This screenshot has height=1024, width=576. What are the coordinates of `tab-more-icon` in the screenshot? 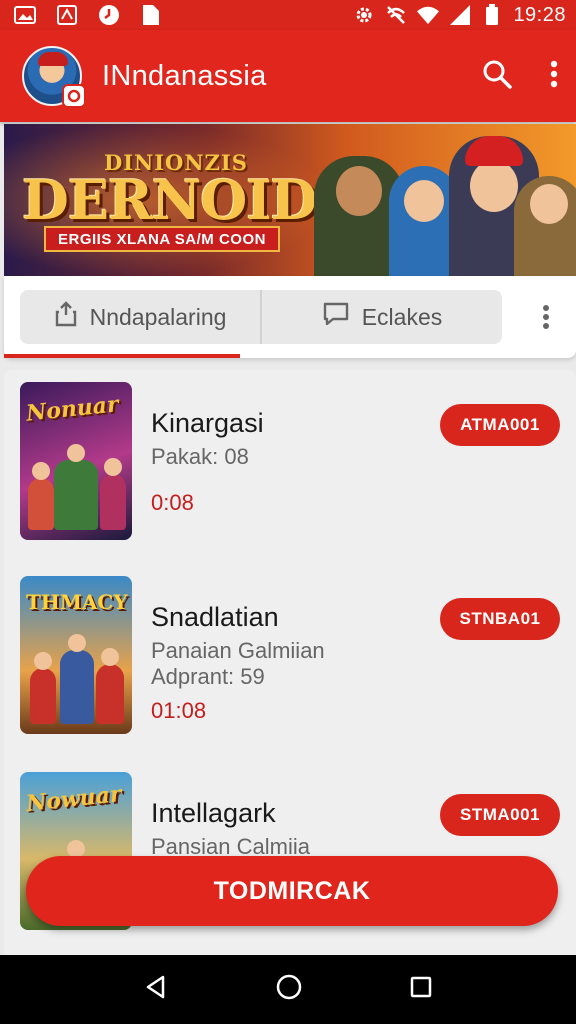 It's located at (546, 319).